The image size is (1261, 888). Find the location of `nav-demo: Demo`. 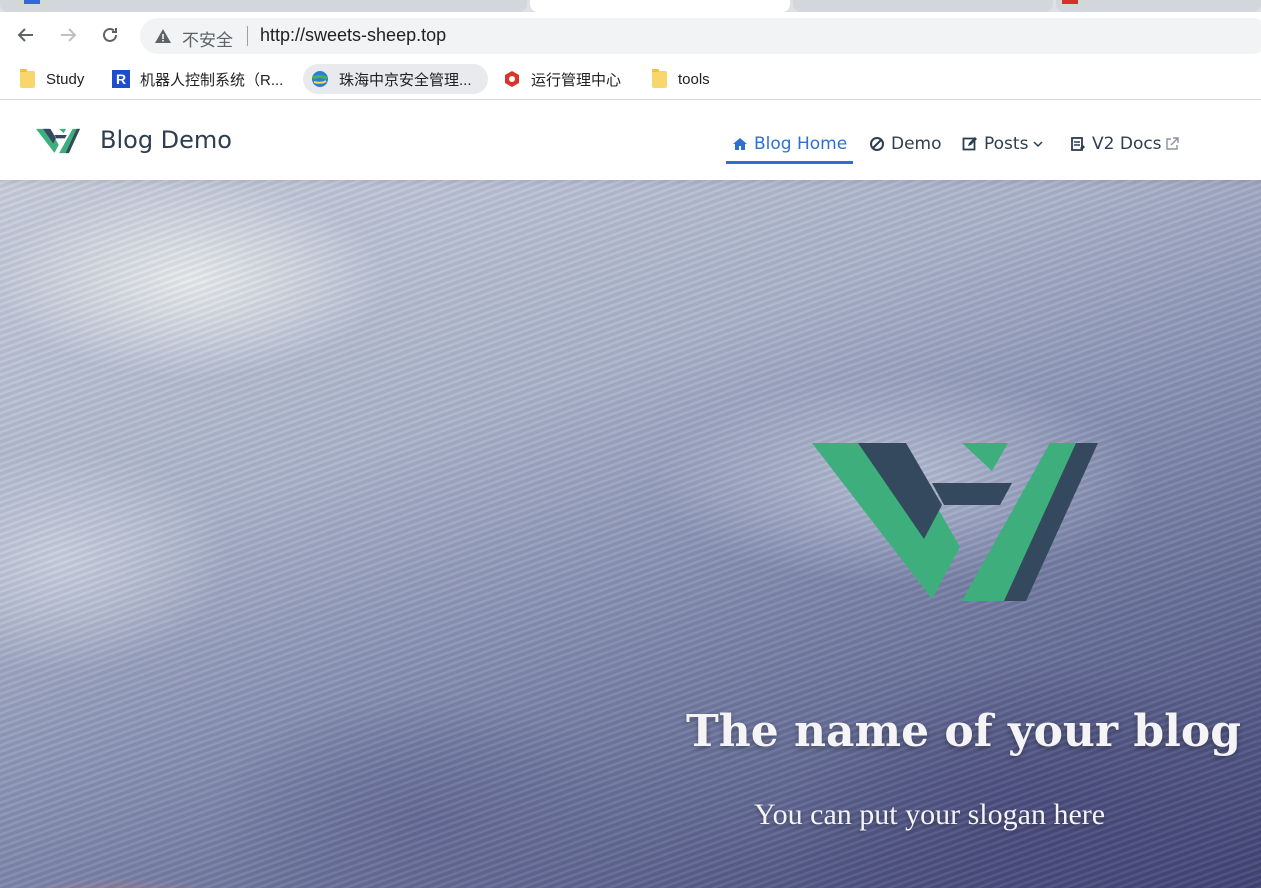

nav-demo: Demo is located at coordinates (905, 144).